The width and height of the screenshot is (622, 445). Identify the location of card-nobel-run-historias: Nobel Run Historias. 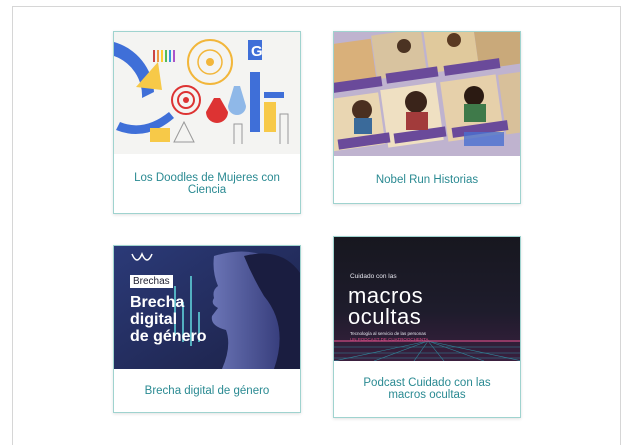
(427, 117).